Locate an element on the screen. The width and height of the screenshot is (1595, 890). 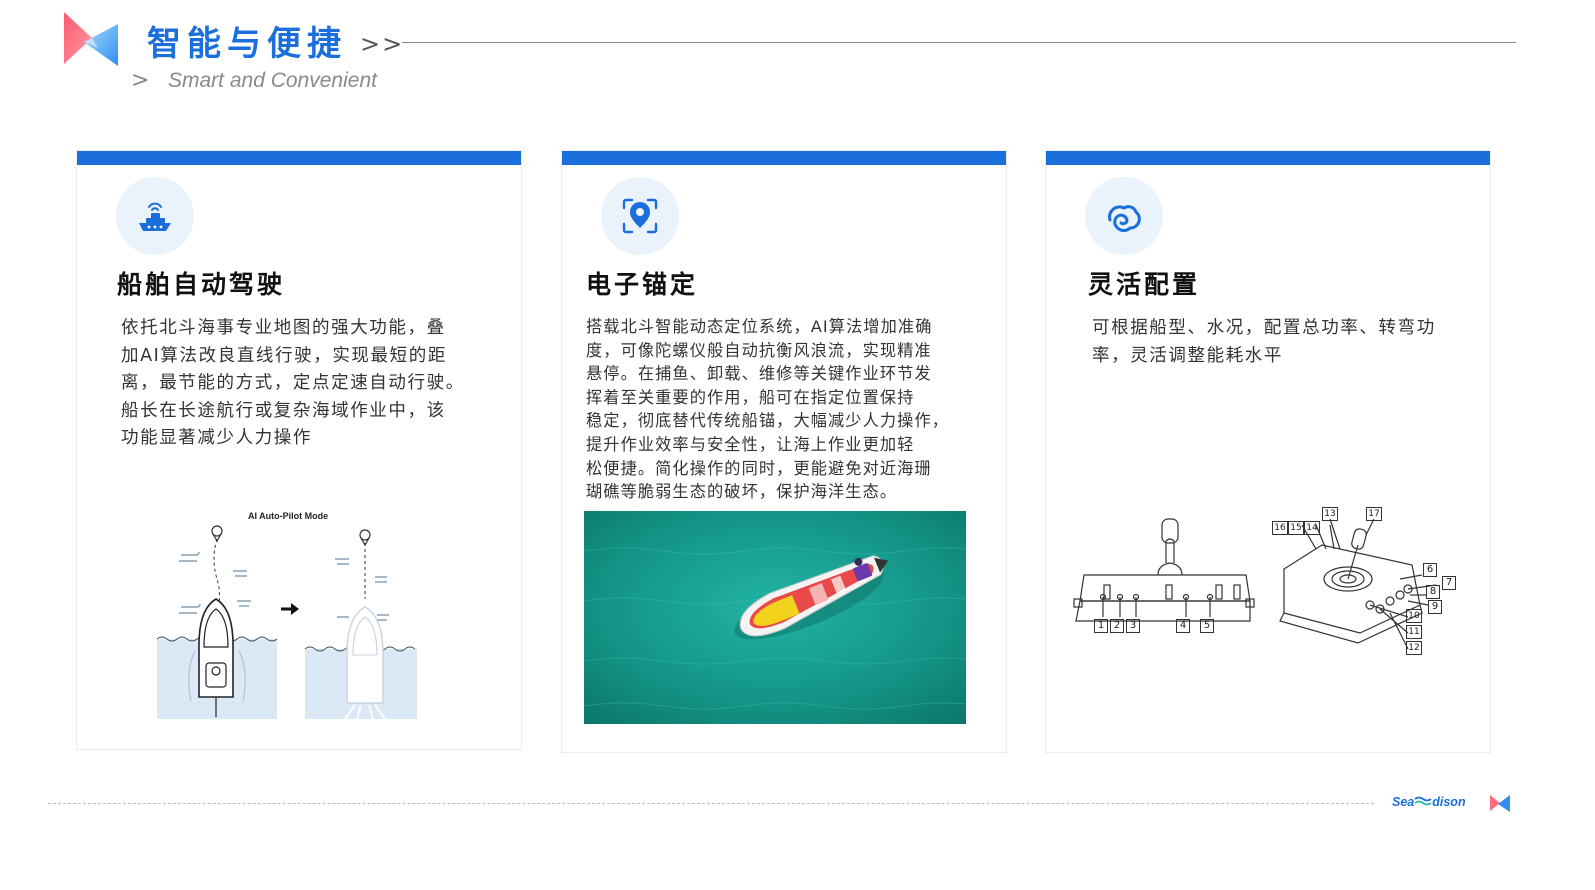
brand-wordmark-left: Sea is located at coordinates (1403, 802).